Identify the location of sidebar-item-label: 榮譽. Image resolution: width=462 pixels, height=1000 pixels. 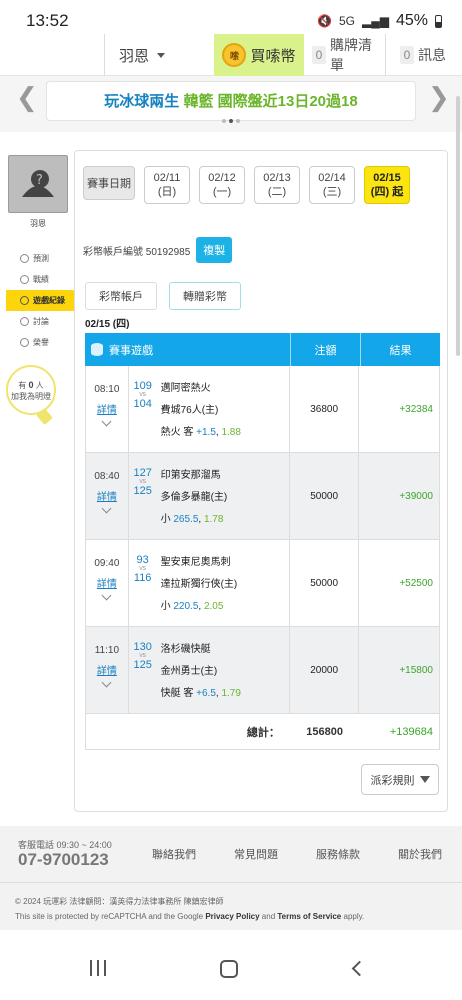
(41, 342).